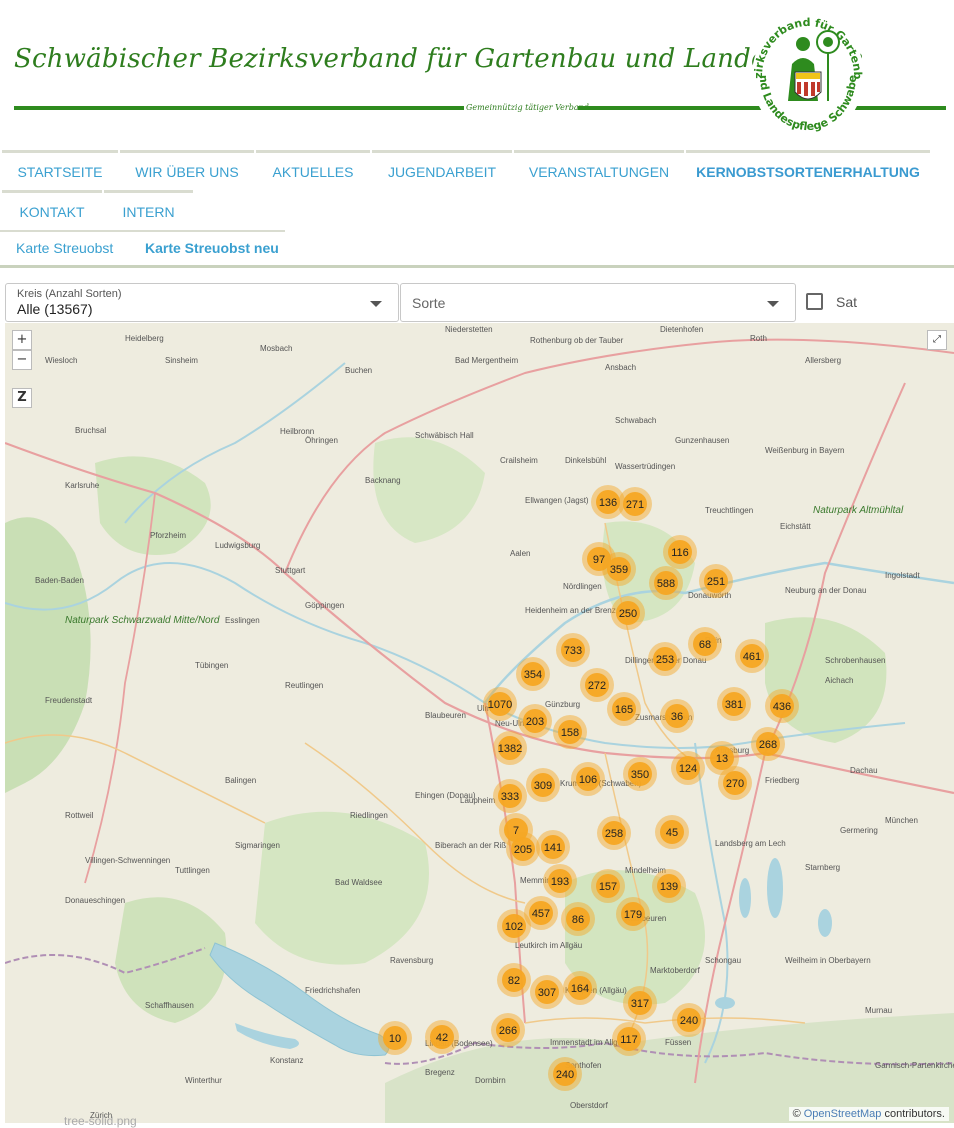  I want to click on marker-cluster-count: 45, so click(672, 833).